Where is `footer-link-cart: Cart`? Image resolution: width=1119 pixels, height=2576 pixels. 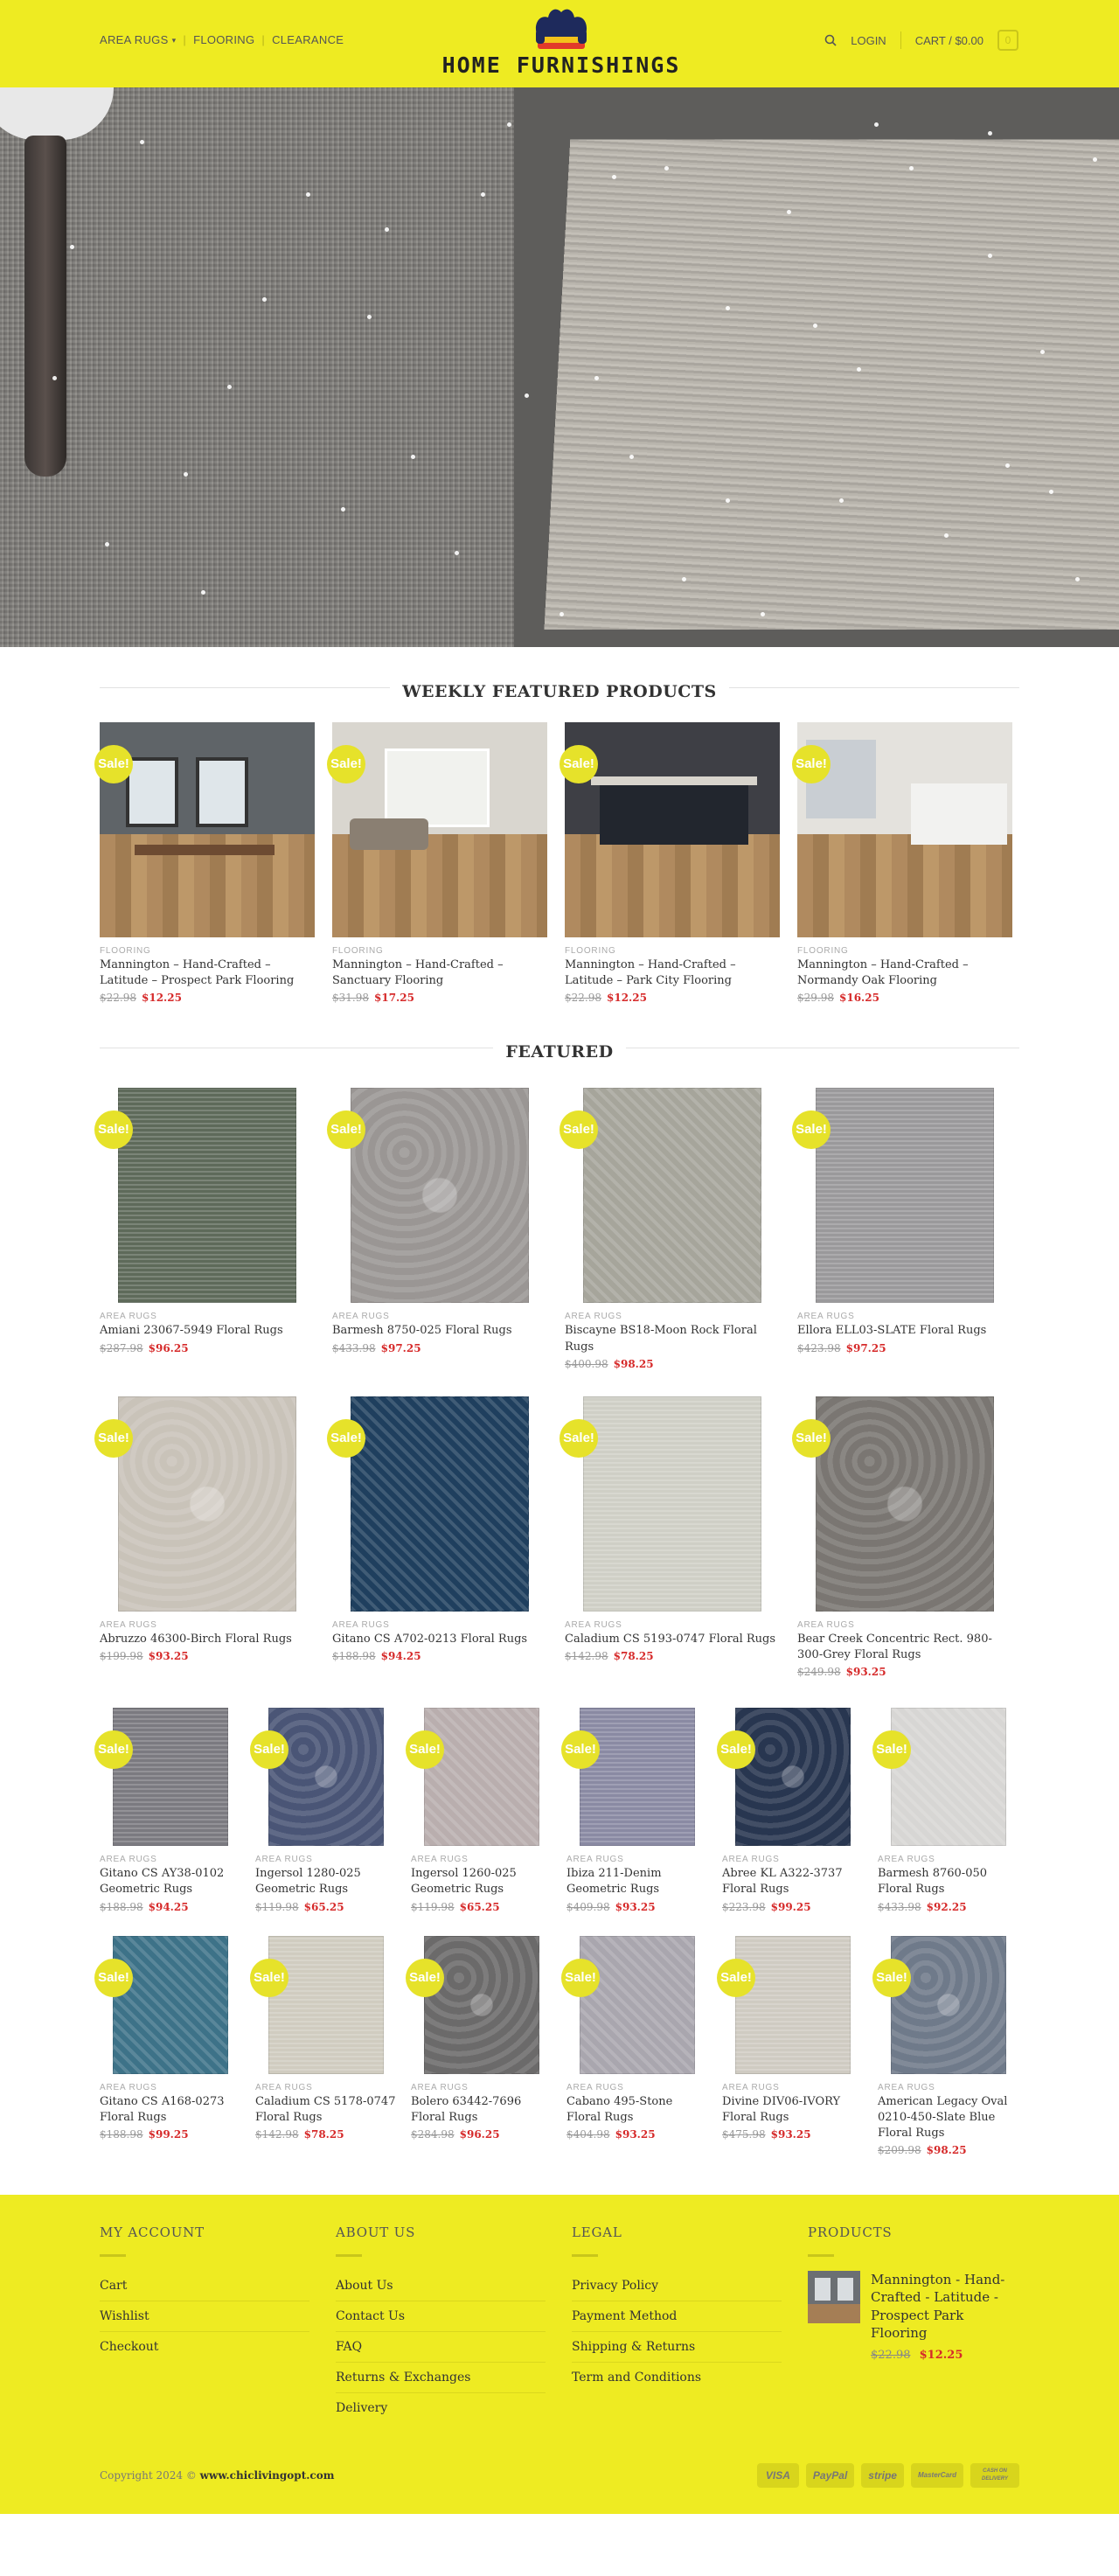 footer-link-cart: Cart is located at coordinates (204, 2286).